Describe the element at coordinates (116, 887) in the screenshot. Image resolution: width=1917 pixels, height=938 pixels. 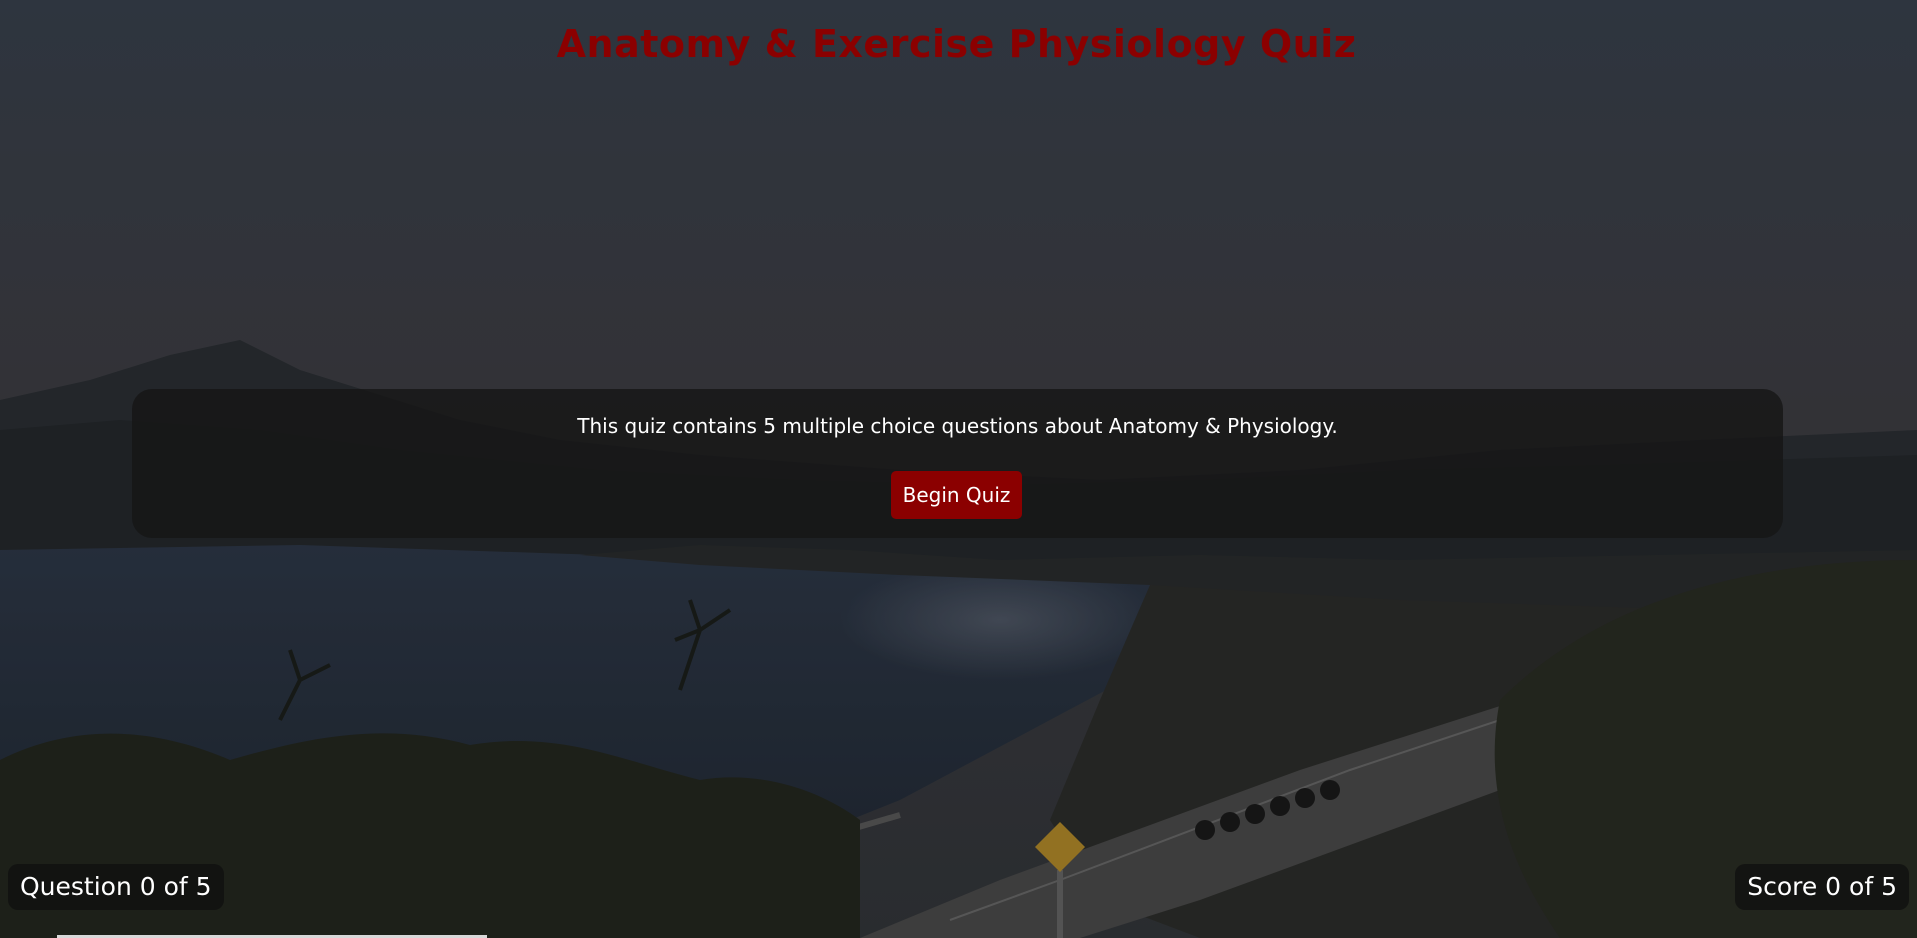
I see `question-counter: Question 0 of 5` at that location.